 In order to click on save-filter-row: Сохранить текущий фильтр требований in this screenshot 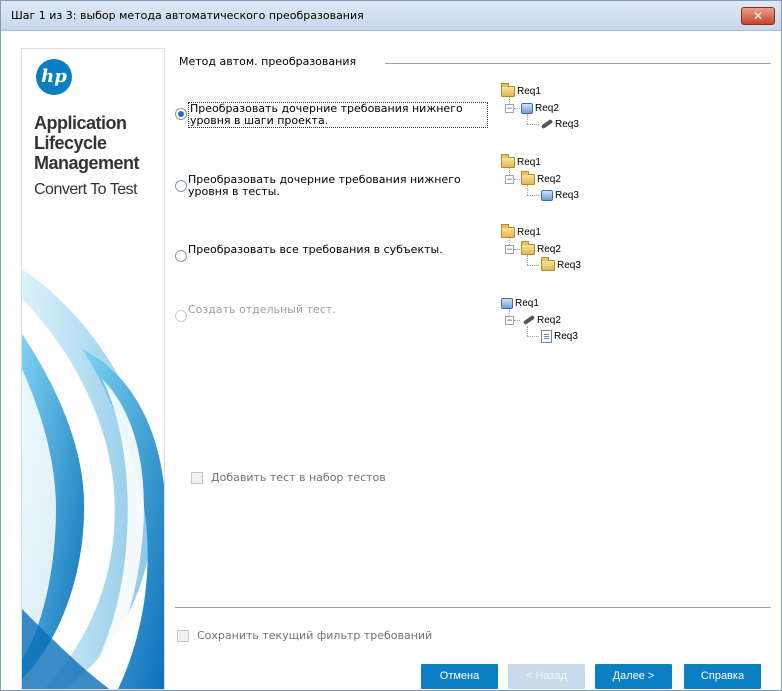, I will do `click(304, 635)`.